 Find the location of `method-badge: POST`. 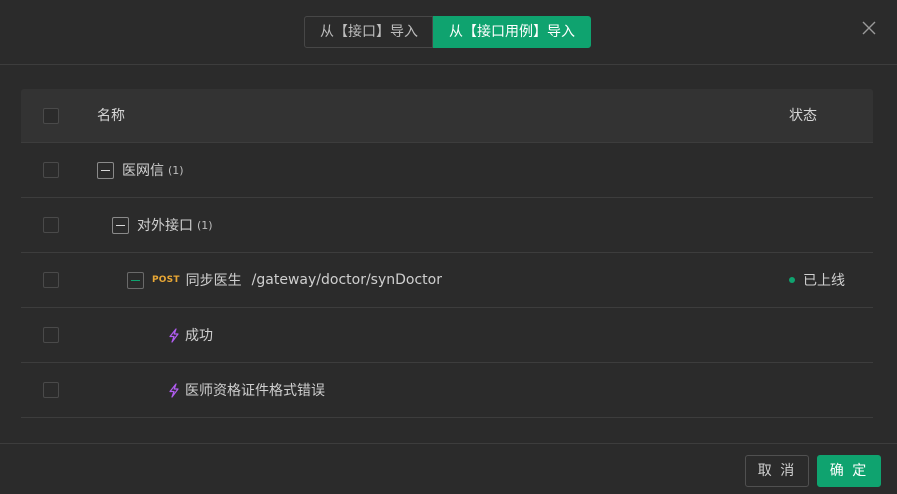

method-badge: POST is located at coordinates (166, 280).